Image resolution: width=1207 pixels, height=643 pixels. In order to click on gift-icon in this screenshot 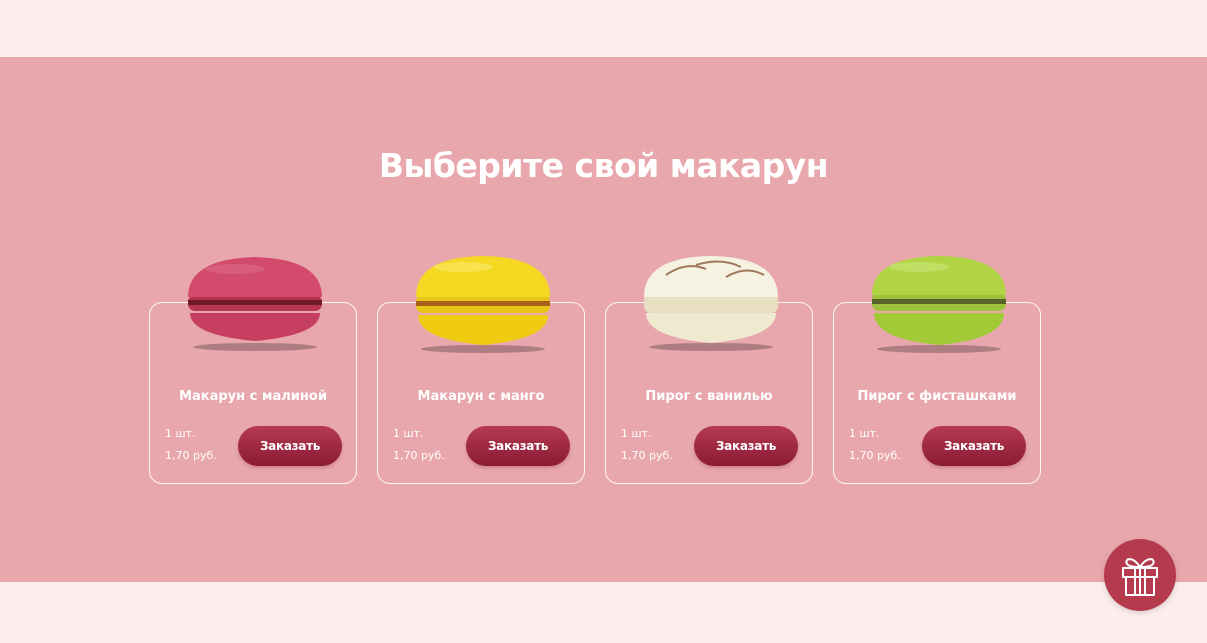, I will do `click(1140, 577)`.